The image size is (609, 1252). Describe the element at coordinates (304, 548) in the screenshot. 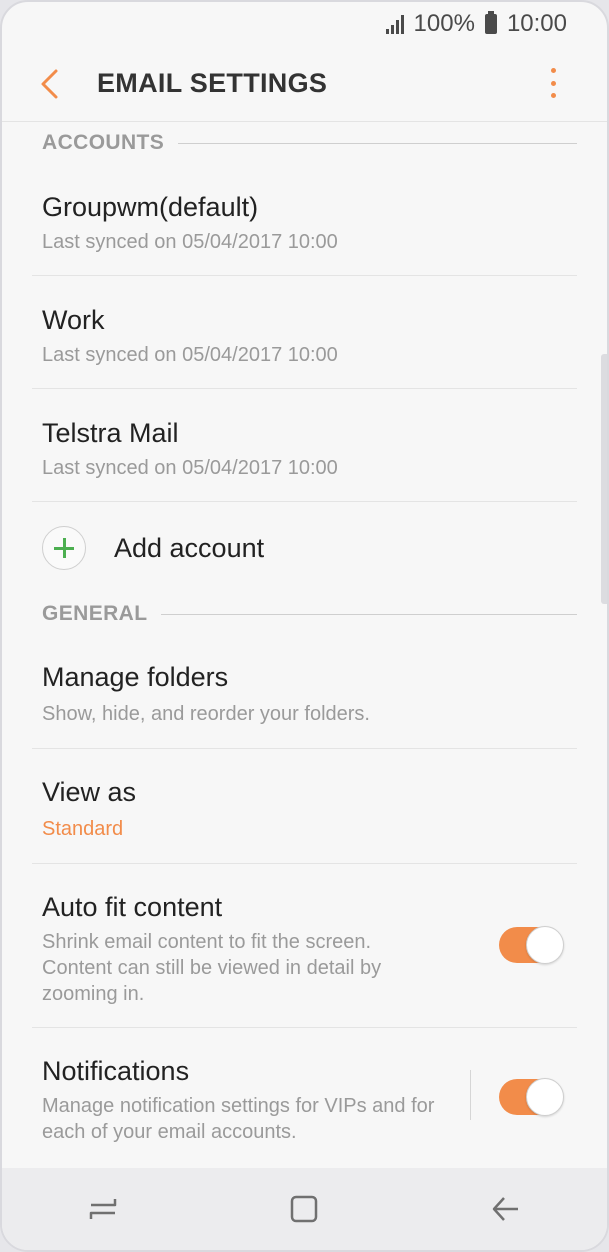

I see `add-account-button: Add account` at that location.